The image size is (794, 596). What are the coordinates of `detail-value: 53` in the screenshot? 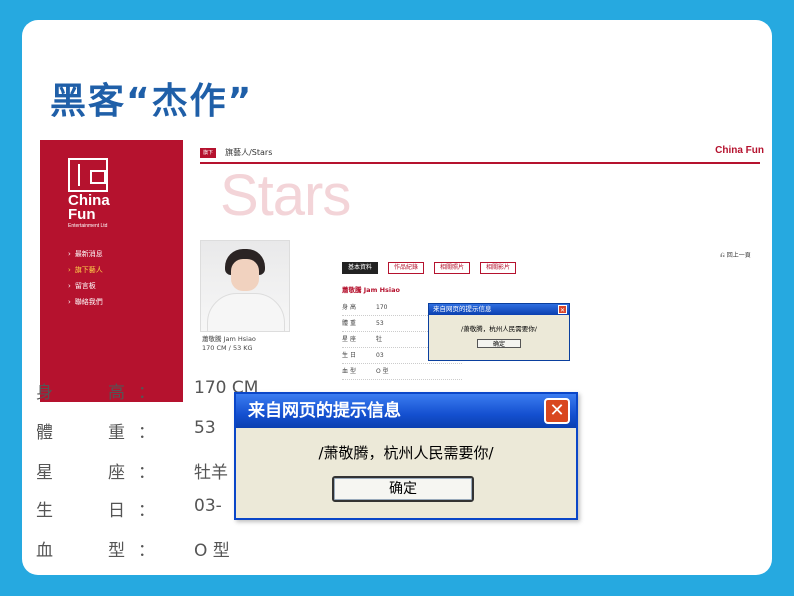 It's located at (380, 323).